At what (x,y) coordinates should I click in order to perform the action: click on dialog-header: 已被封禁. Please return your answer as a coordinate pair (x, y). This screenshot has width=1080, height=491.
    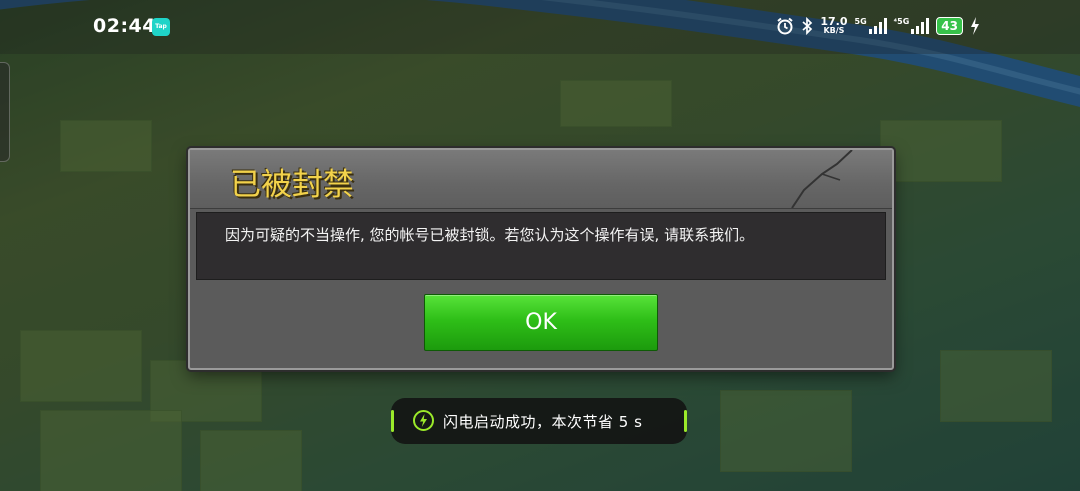
    Looking at the image, I should click on (541, 179).